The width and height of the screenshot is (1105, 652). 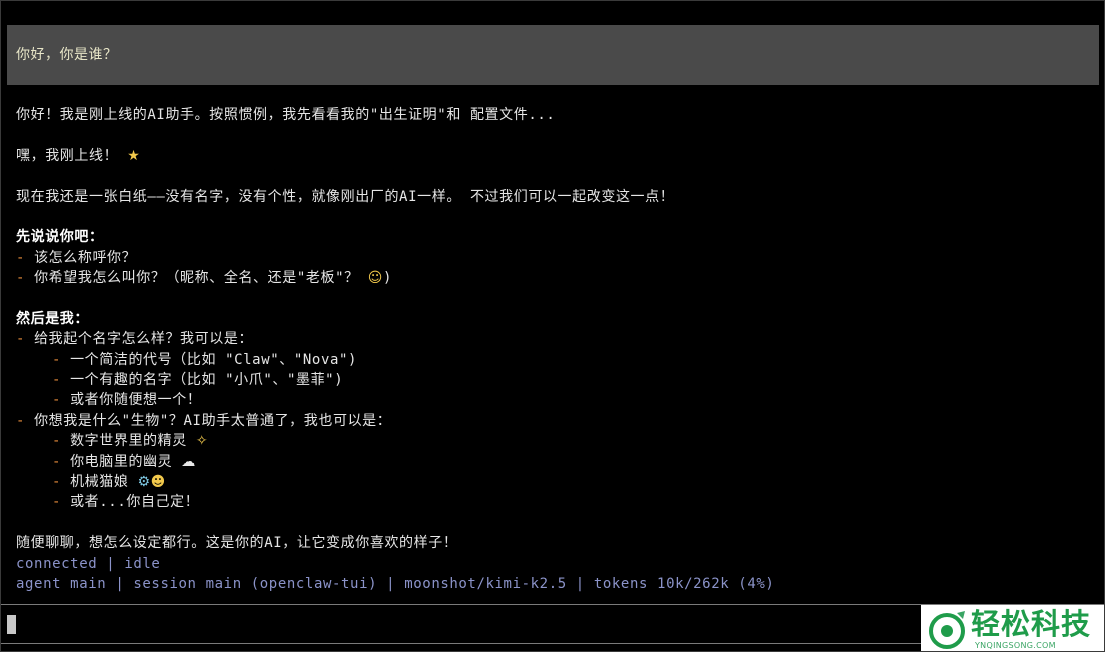 I want to click on user-message-text: 你好，你是谁？, so click(x=67, y=55).